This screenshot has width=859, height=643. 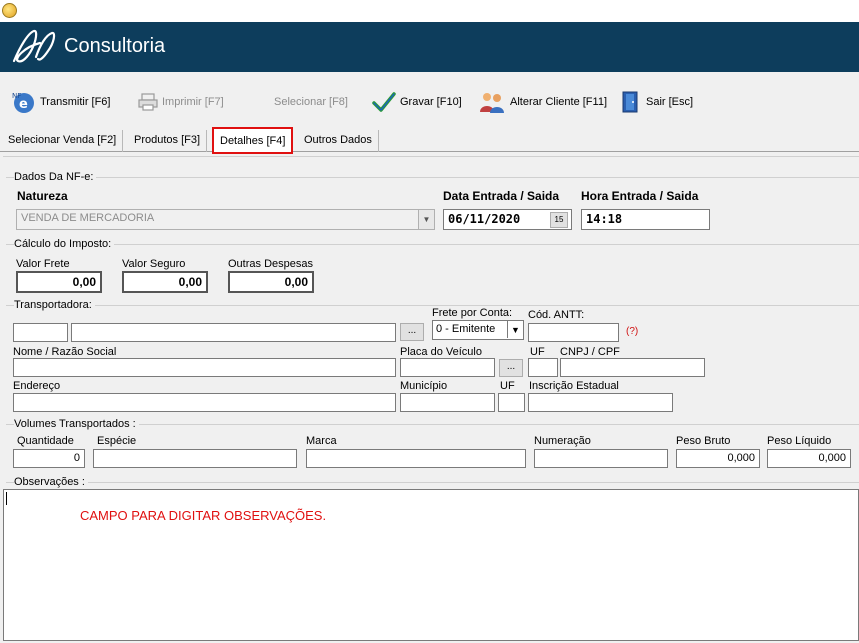 I want to click on natureza-select: VENDA DE MERCADORIA, so click(x=225, y=219).